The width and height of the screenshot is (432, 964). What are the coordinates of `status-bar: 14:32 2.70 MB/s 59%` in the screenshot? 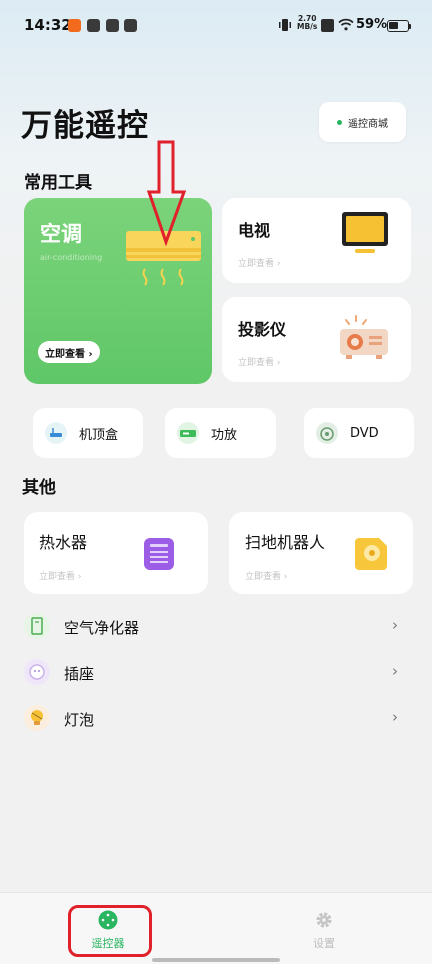 It's located at (216, 26).